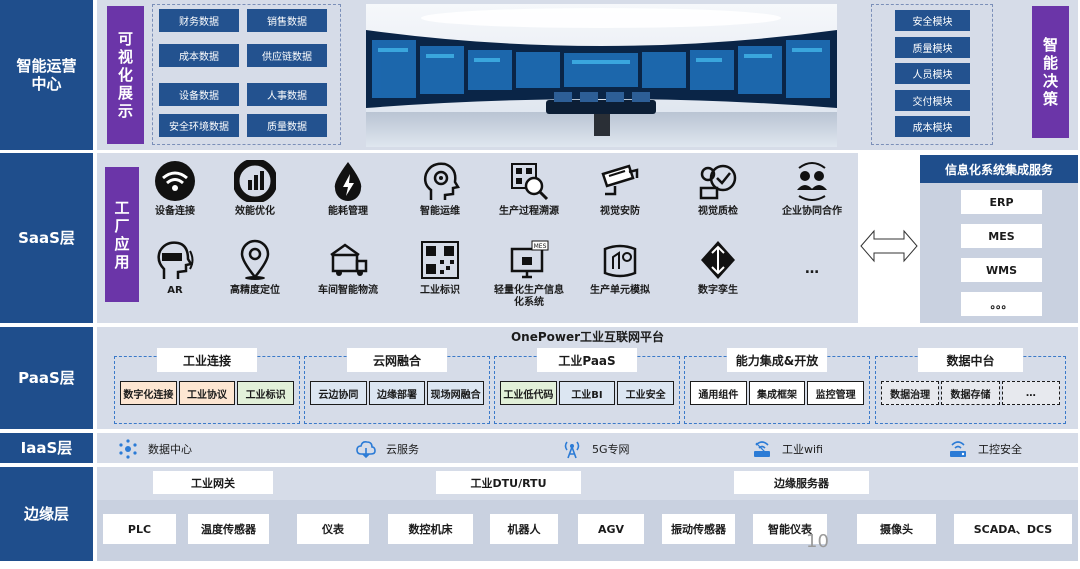 The height and width of the screenshot is (569, 1080). I want to click on paas-group-title: 工业PaaS, so click(587, 360).